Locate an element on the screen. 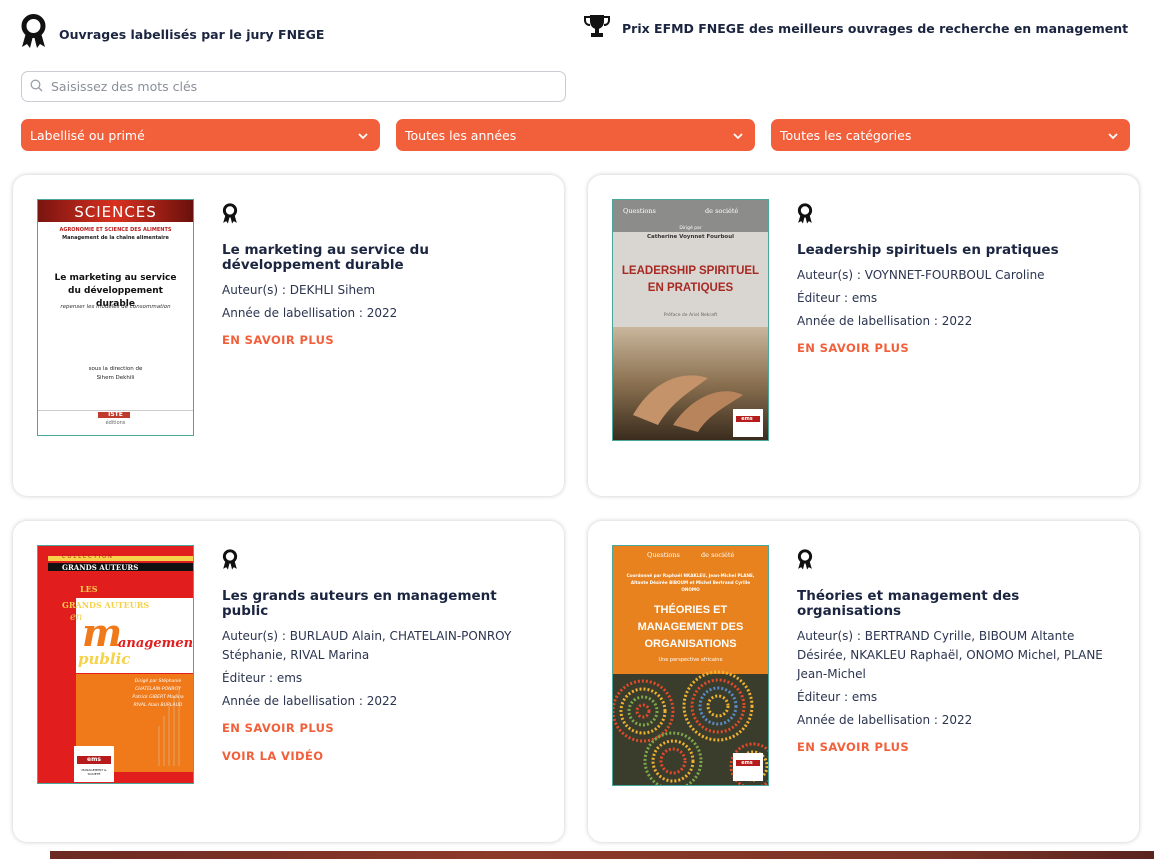  filter-years-select: Toutes les années is located at coordinates (575, 135).